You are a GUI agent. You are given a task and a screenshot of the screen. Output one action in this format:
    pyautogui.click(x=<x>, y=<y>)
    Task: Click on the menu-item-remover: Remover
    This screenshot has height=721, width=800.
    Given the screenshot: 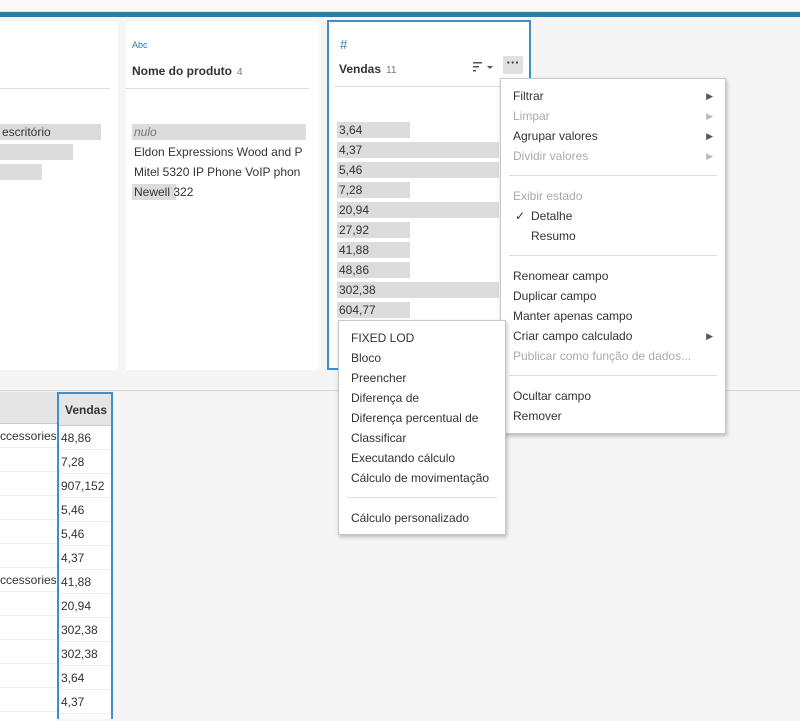 What is the action you would take?
    pyautogui.click(x=613, y=416)
    